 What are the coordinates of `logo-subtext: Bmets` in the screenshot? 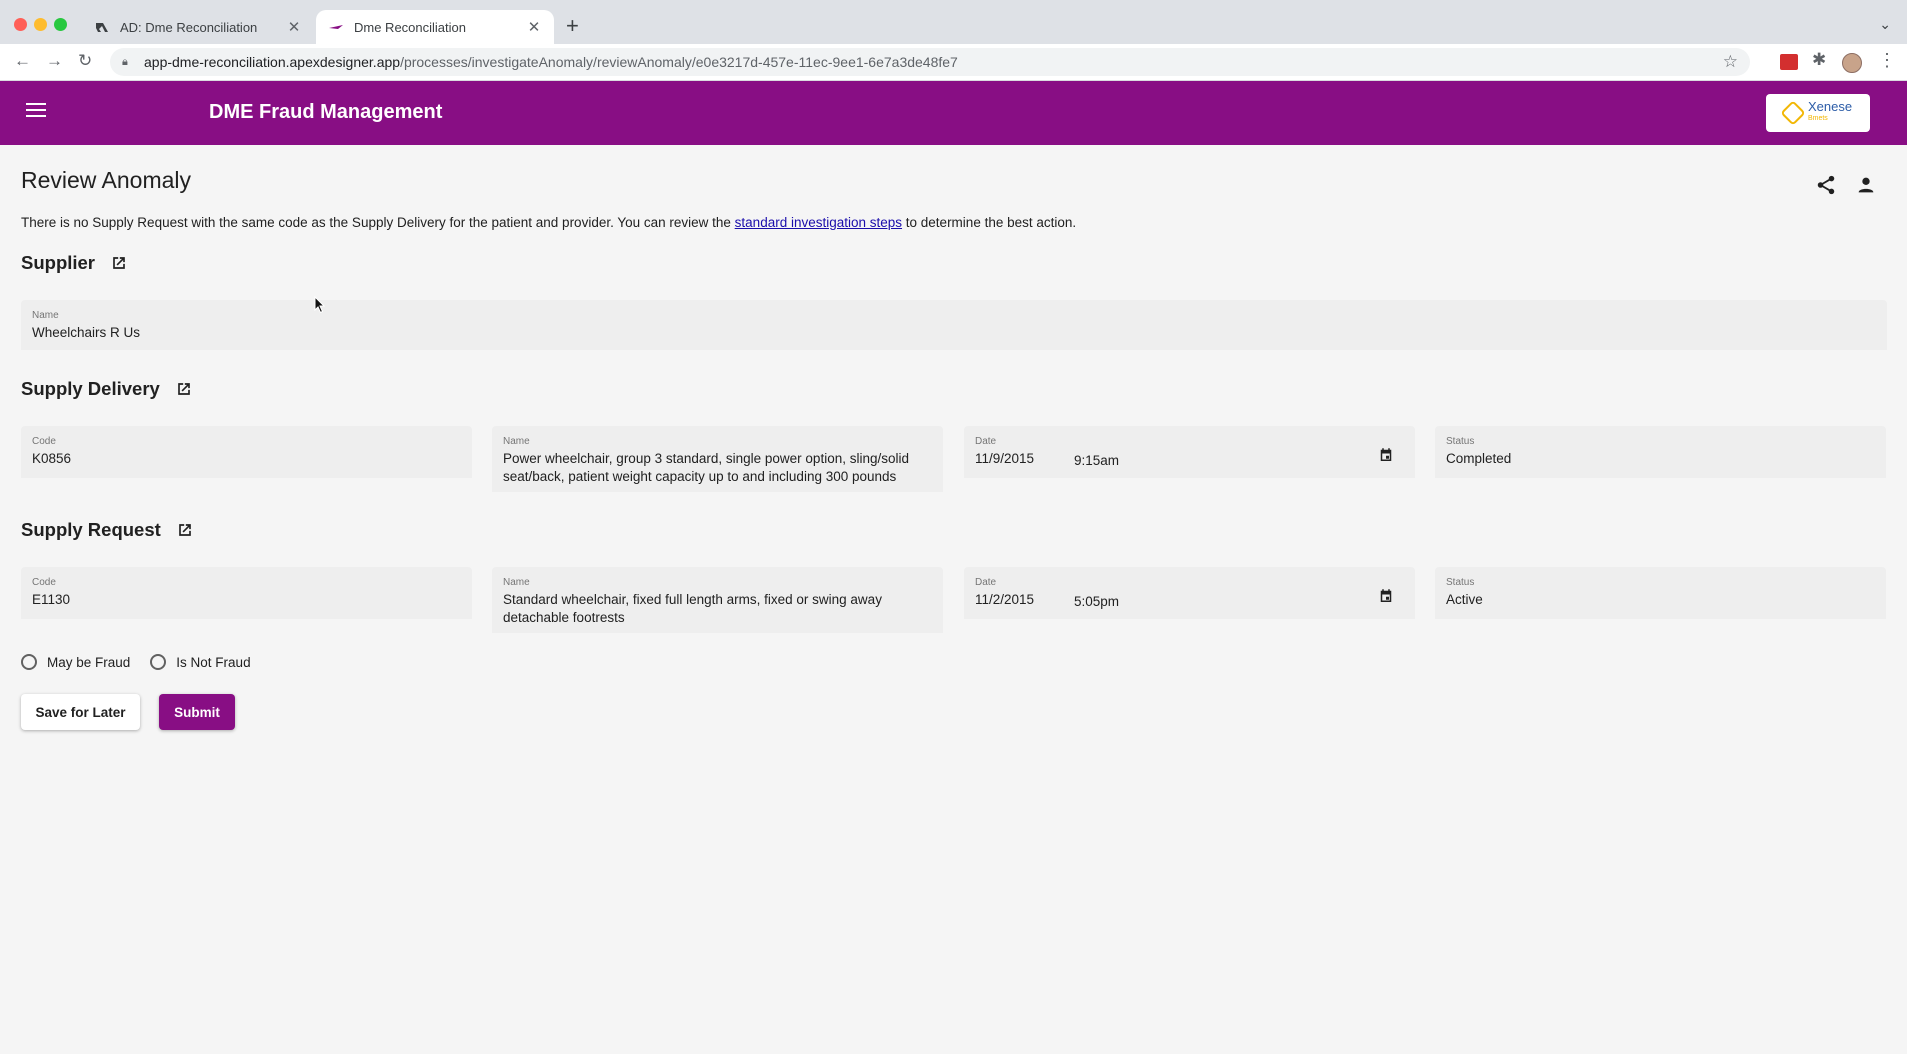 It's located at (1817, 118).